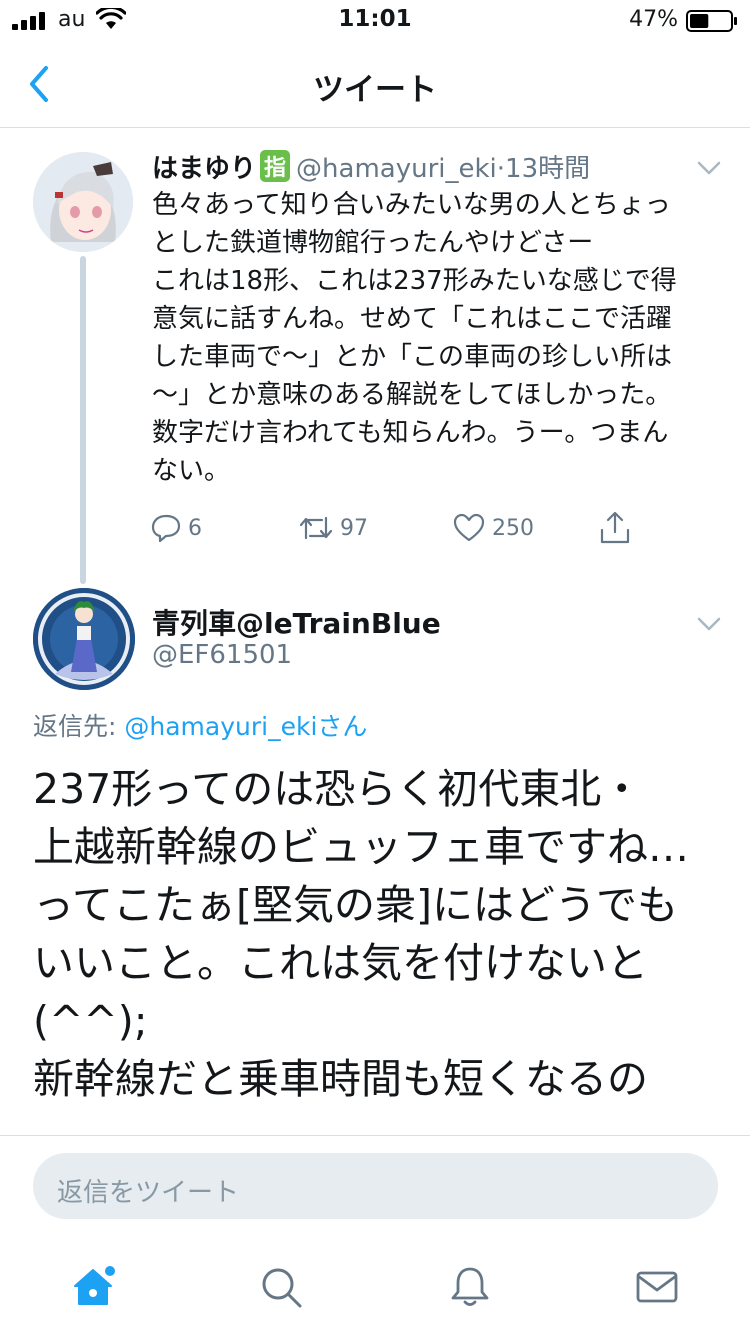 The width and height of the screenshot is (750, 1334). Describe the element at coordinates (93, 1287) in the screenshot. I see `home-icon` at that location.